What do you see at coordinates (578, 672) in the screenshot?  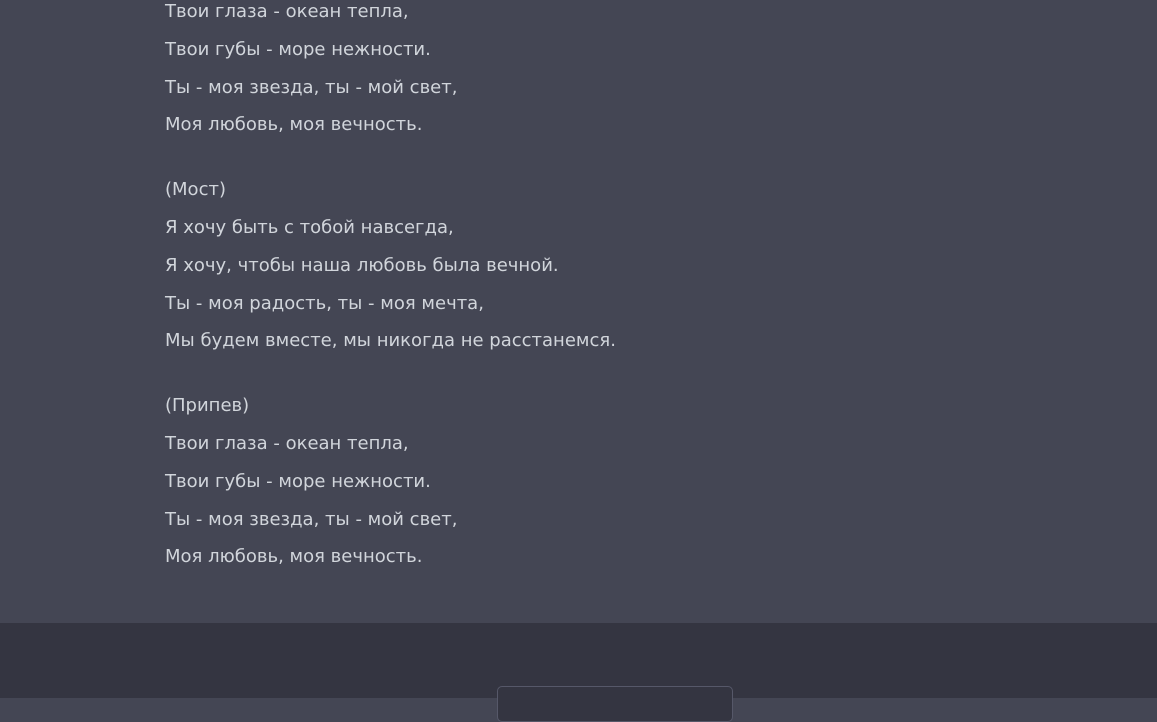 I see `input-footer-area` at bounding box center [578, 672].